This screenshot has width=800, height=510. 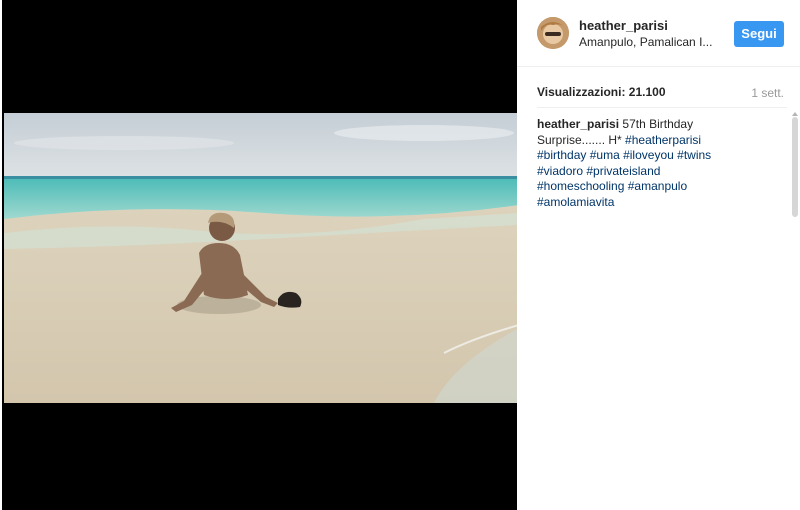 I want to click on hashtag-link: #heatherparisi, so click(x=663, y=140).